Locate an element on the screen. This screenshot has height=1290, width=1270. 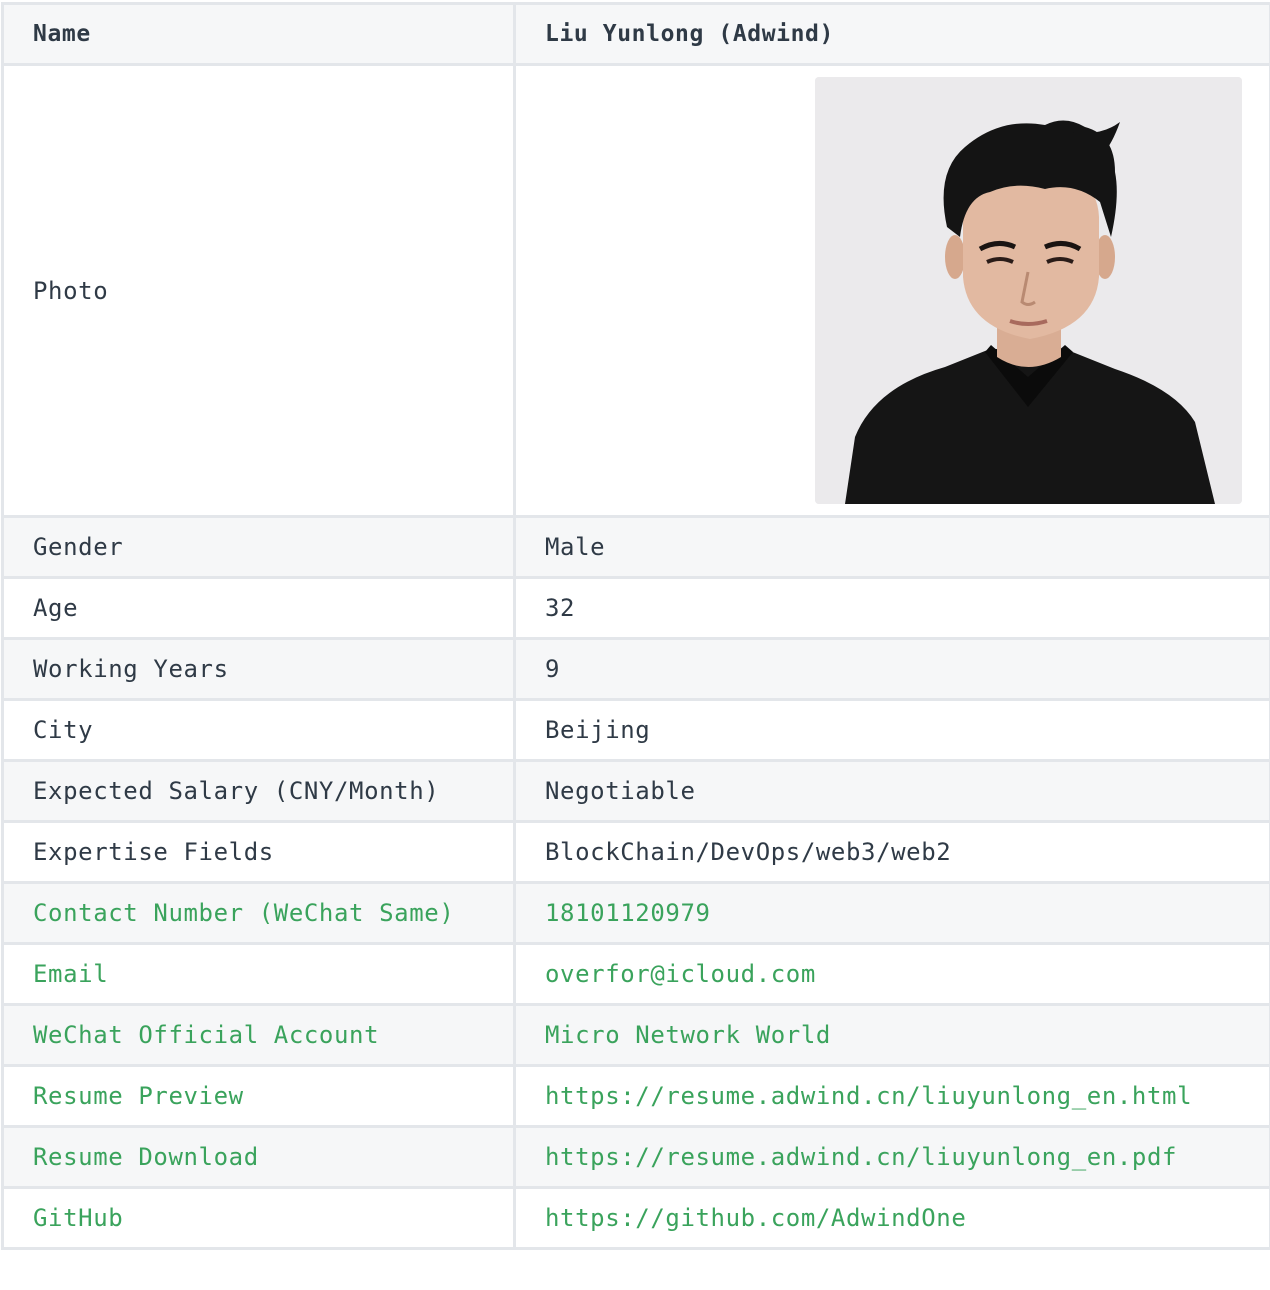
github-label: GitHub is located at coordinates (258, 1218).